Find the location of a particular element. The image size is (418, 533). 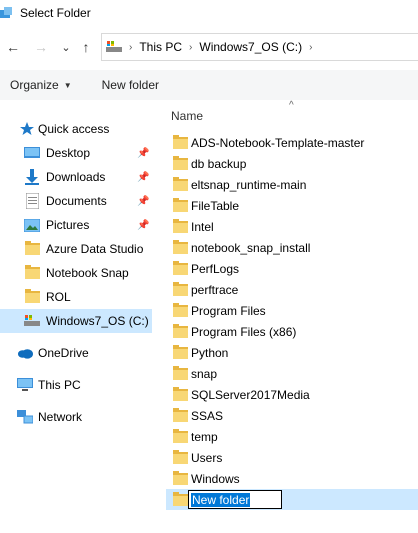

list-item: Program Files is located at coordinates (292, 310).